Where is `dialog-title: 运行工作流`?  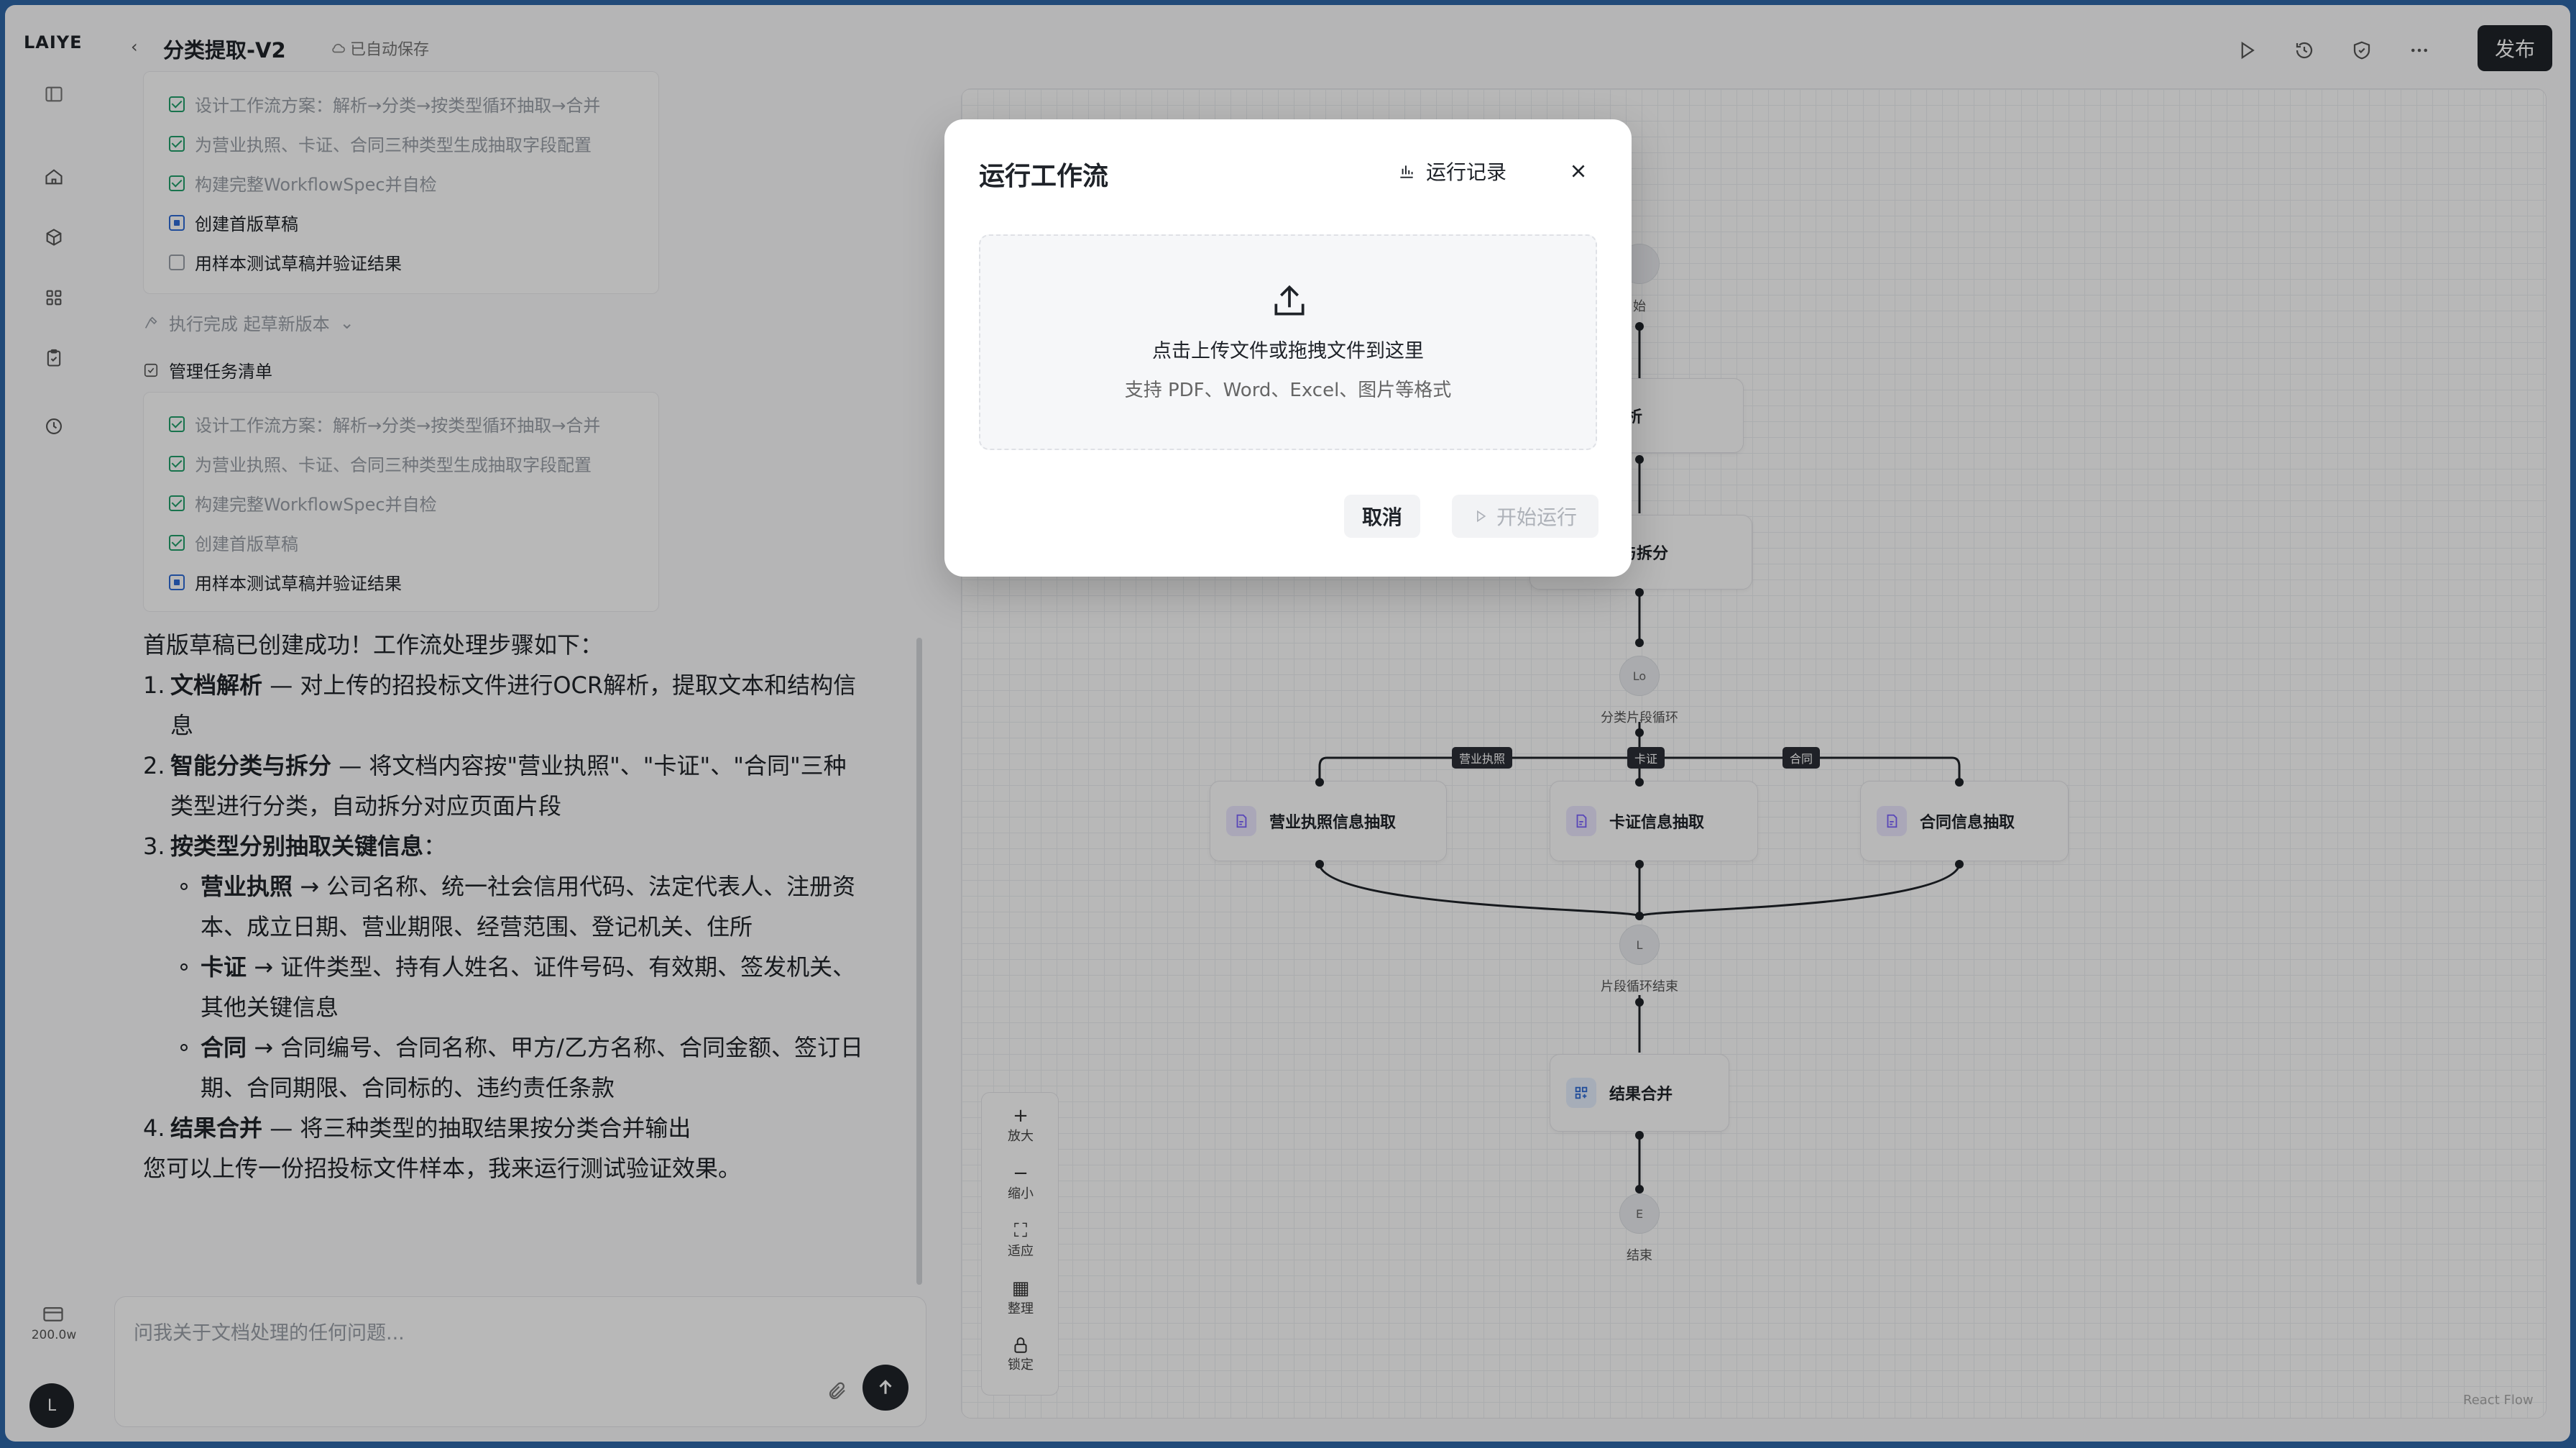
dialog-title: 运行工作流 is located at coordinates (1044, 176).